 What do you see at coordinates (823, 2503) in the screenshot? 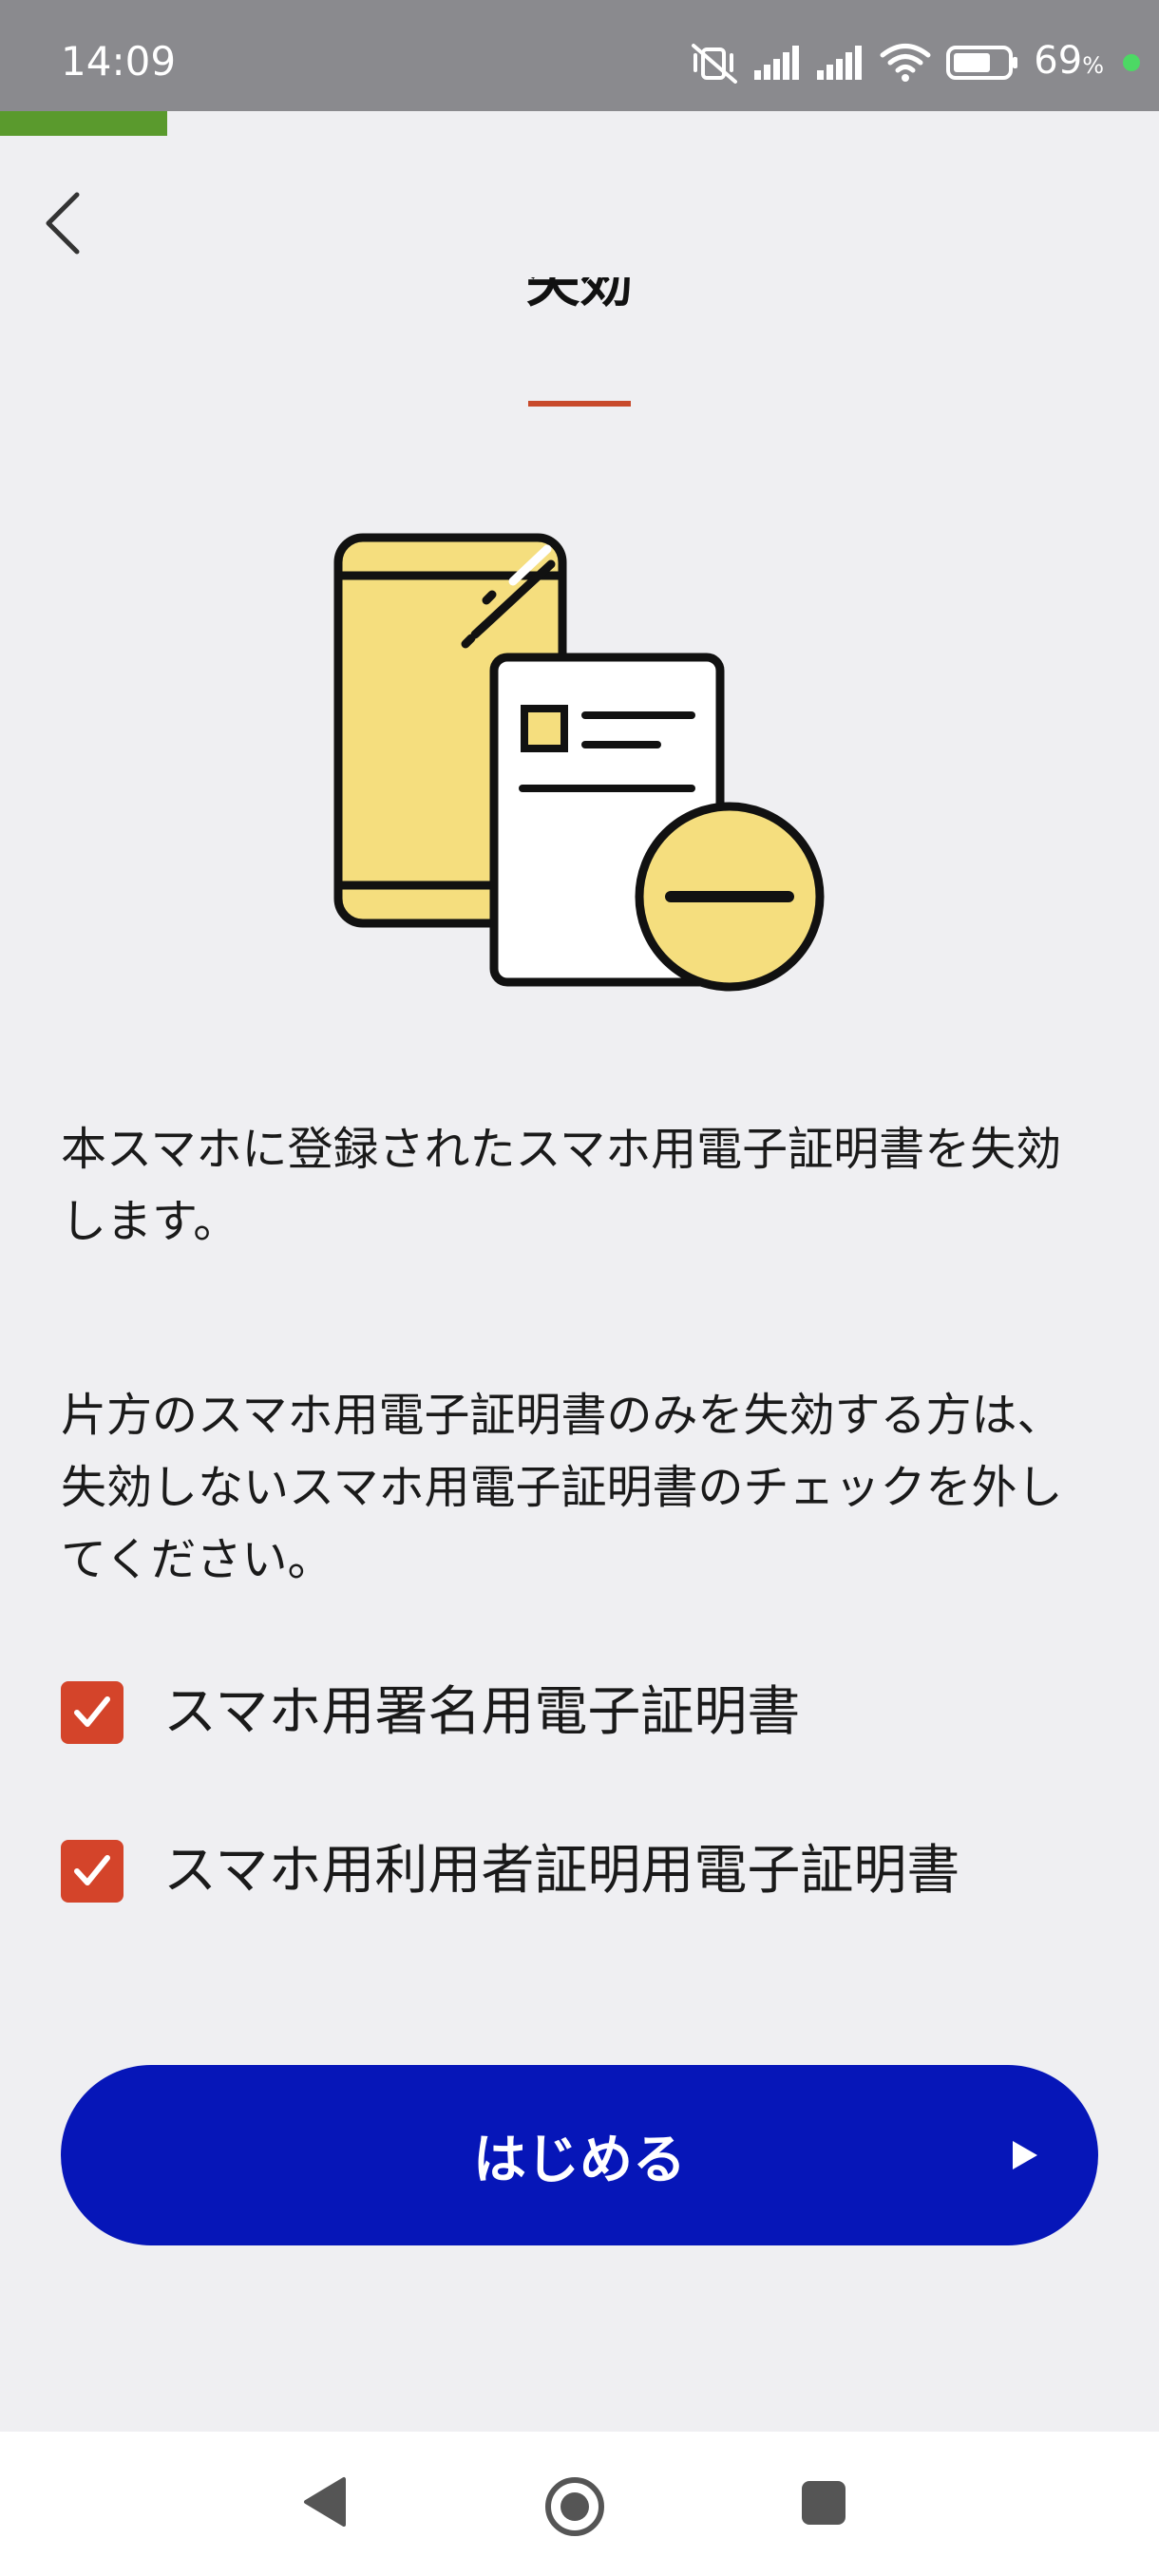
I see `recent-square-icon` at bounding box center [823, 2503].